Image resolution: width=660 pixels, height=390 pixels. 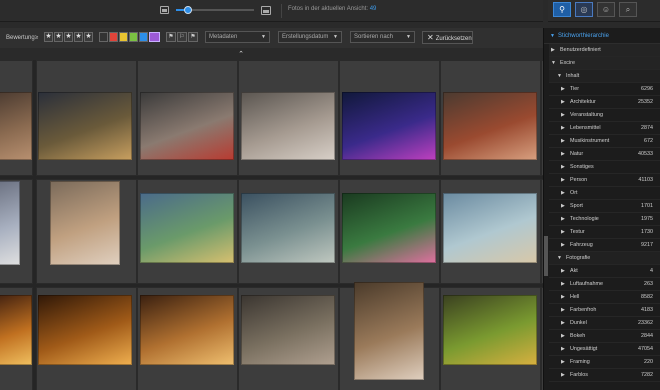 I want to click on keyword-row: ▼ Excire, so click(x=604, y=63).